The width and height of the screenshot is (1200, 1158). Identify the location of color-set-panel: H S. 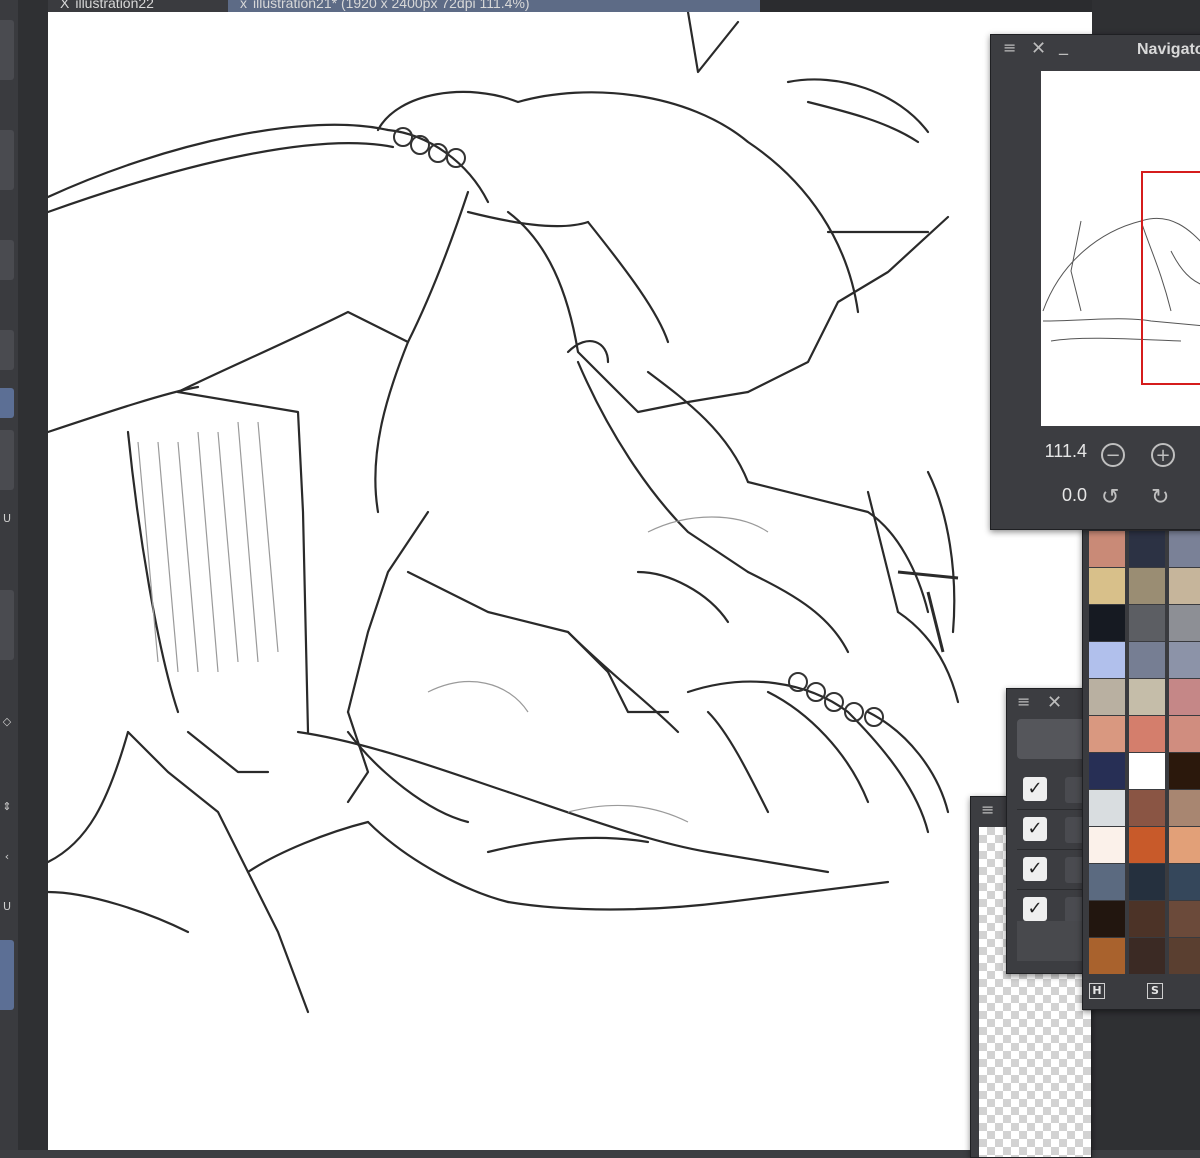
(1141, 769).